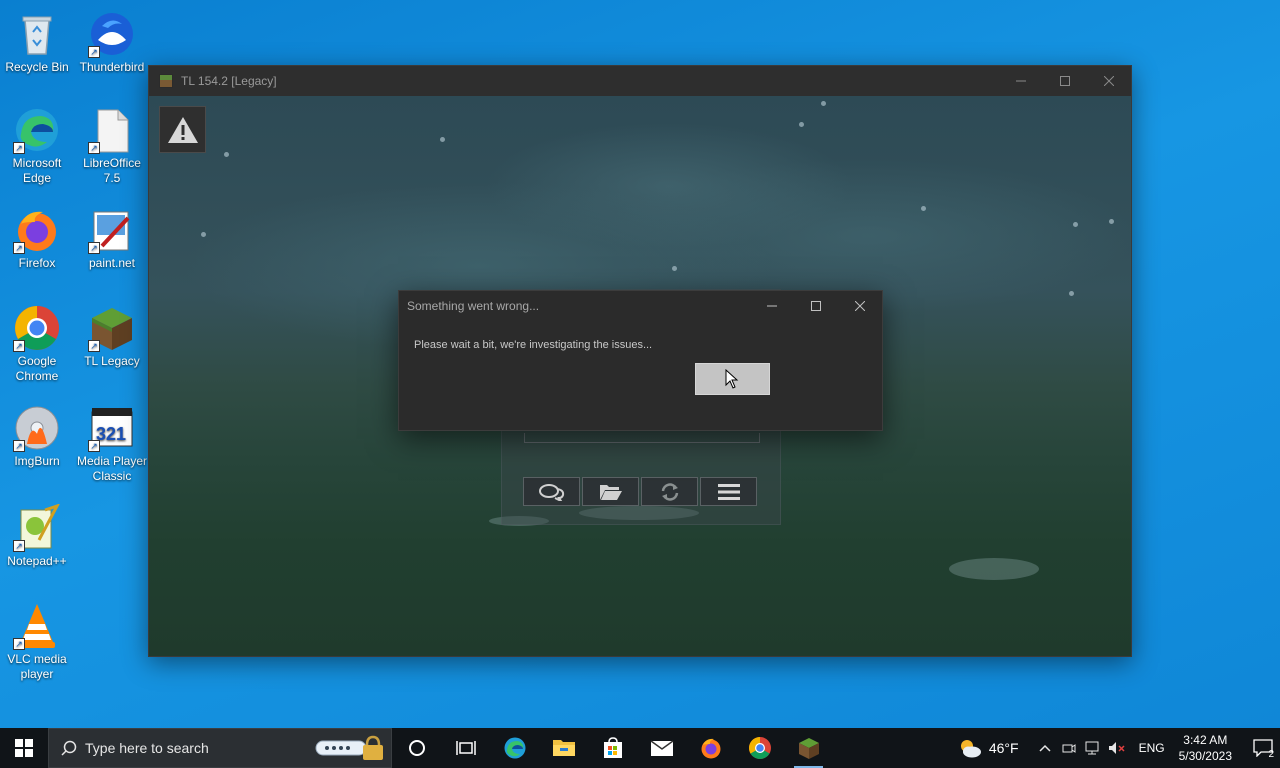  I want to click on folder-button, so click(610, 491).